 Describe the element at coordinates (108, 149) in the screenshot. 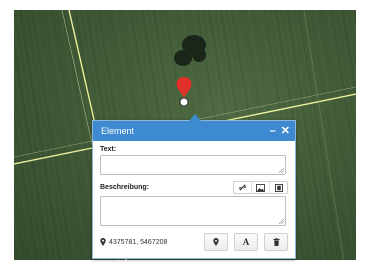

I see `text-label: Text:` at that location.